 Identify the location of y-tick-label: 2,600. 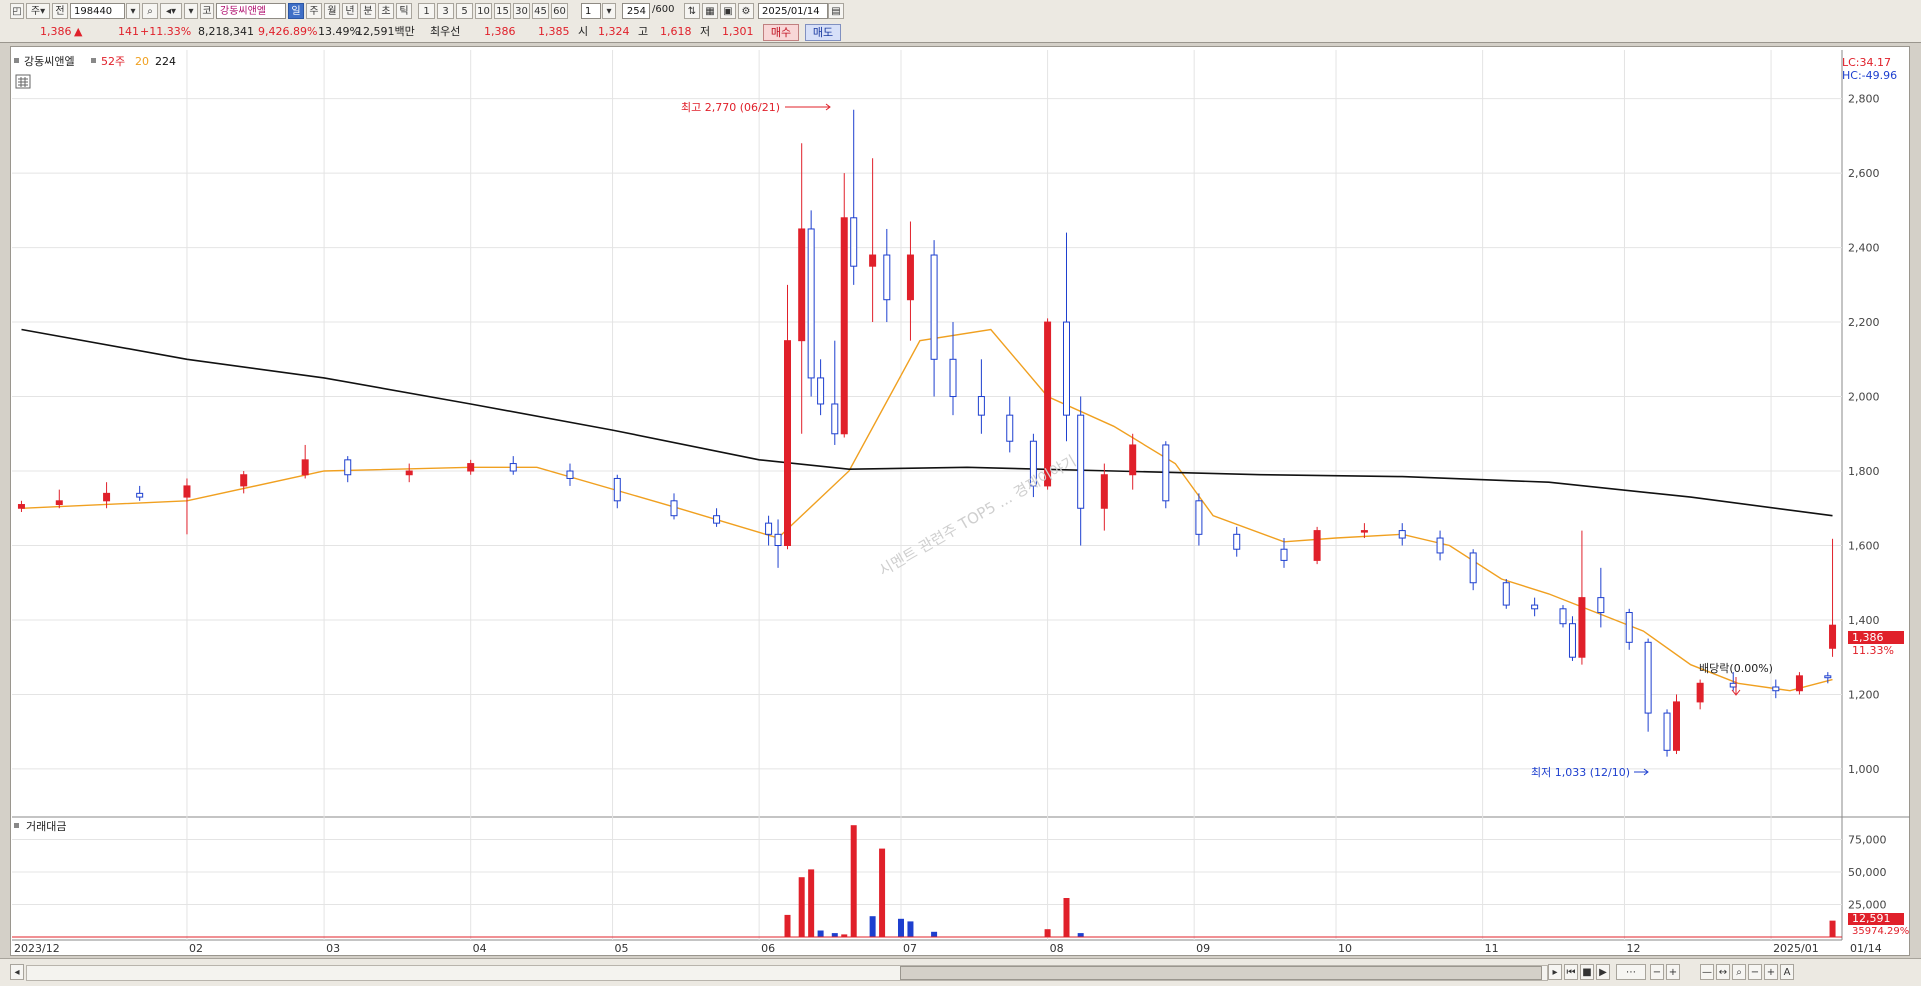
(1864, 173).